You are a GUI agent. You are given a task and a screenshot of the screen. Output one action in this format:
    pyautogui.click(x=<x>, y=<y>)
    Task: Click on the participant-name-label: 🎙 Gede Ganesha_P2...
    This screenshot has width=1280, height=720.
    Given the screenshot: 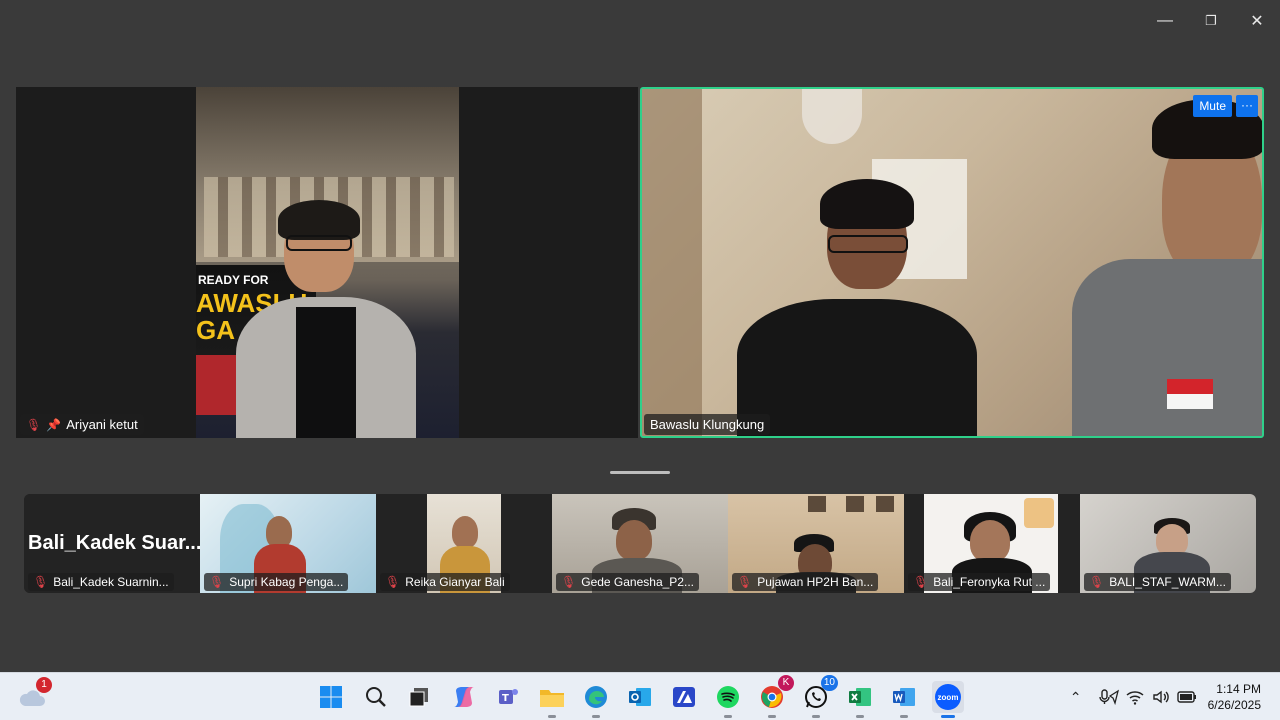 What is the action you would take?
    pyautogui.click(x=627, y=582)
    